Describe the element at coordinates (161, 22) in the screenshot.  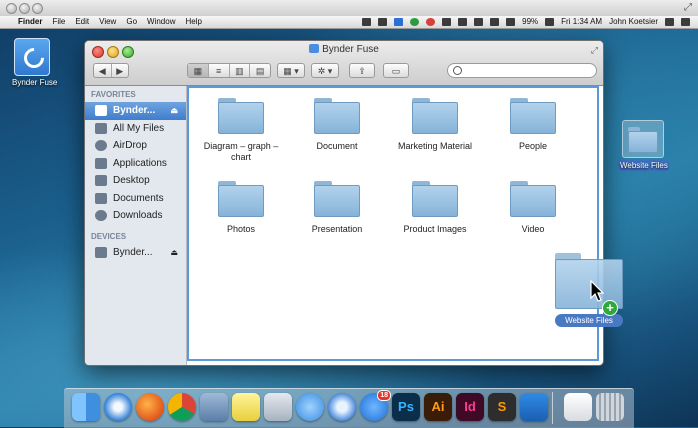
I see `menu-window: Window` at that location.